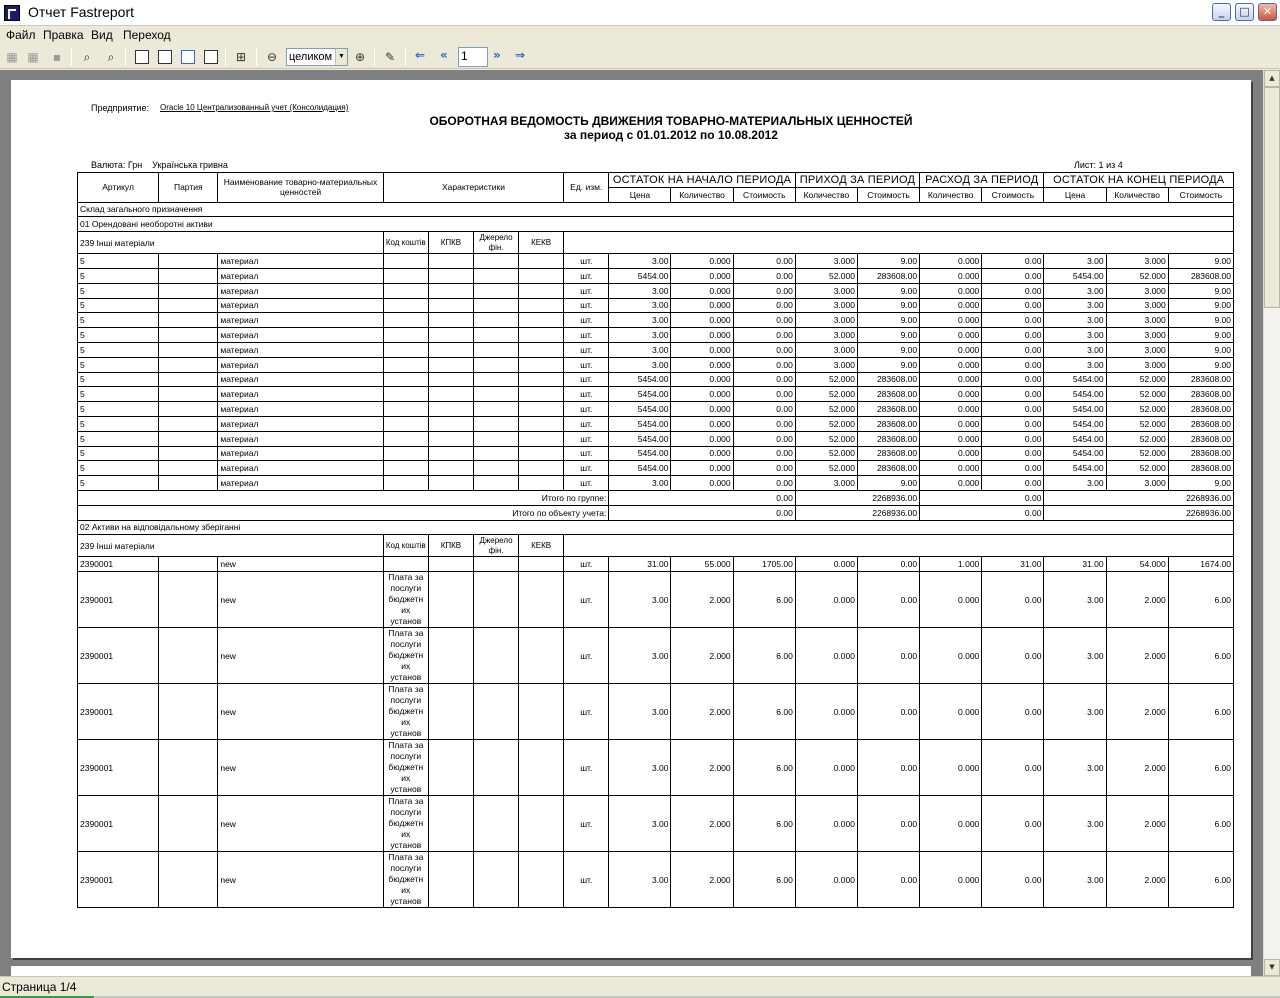  What do you see at coordinates (541, 768) in the screenshot?
I see `cell-kekv` at bounding box center [541, 768].